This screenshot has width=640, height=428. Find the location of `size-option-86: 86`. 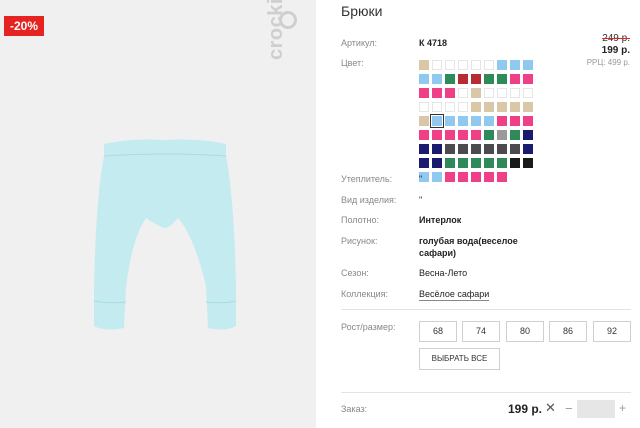

size-option-86: 86 is located at coordinates (568, 331).